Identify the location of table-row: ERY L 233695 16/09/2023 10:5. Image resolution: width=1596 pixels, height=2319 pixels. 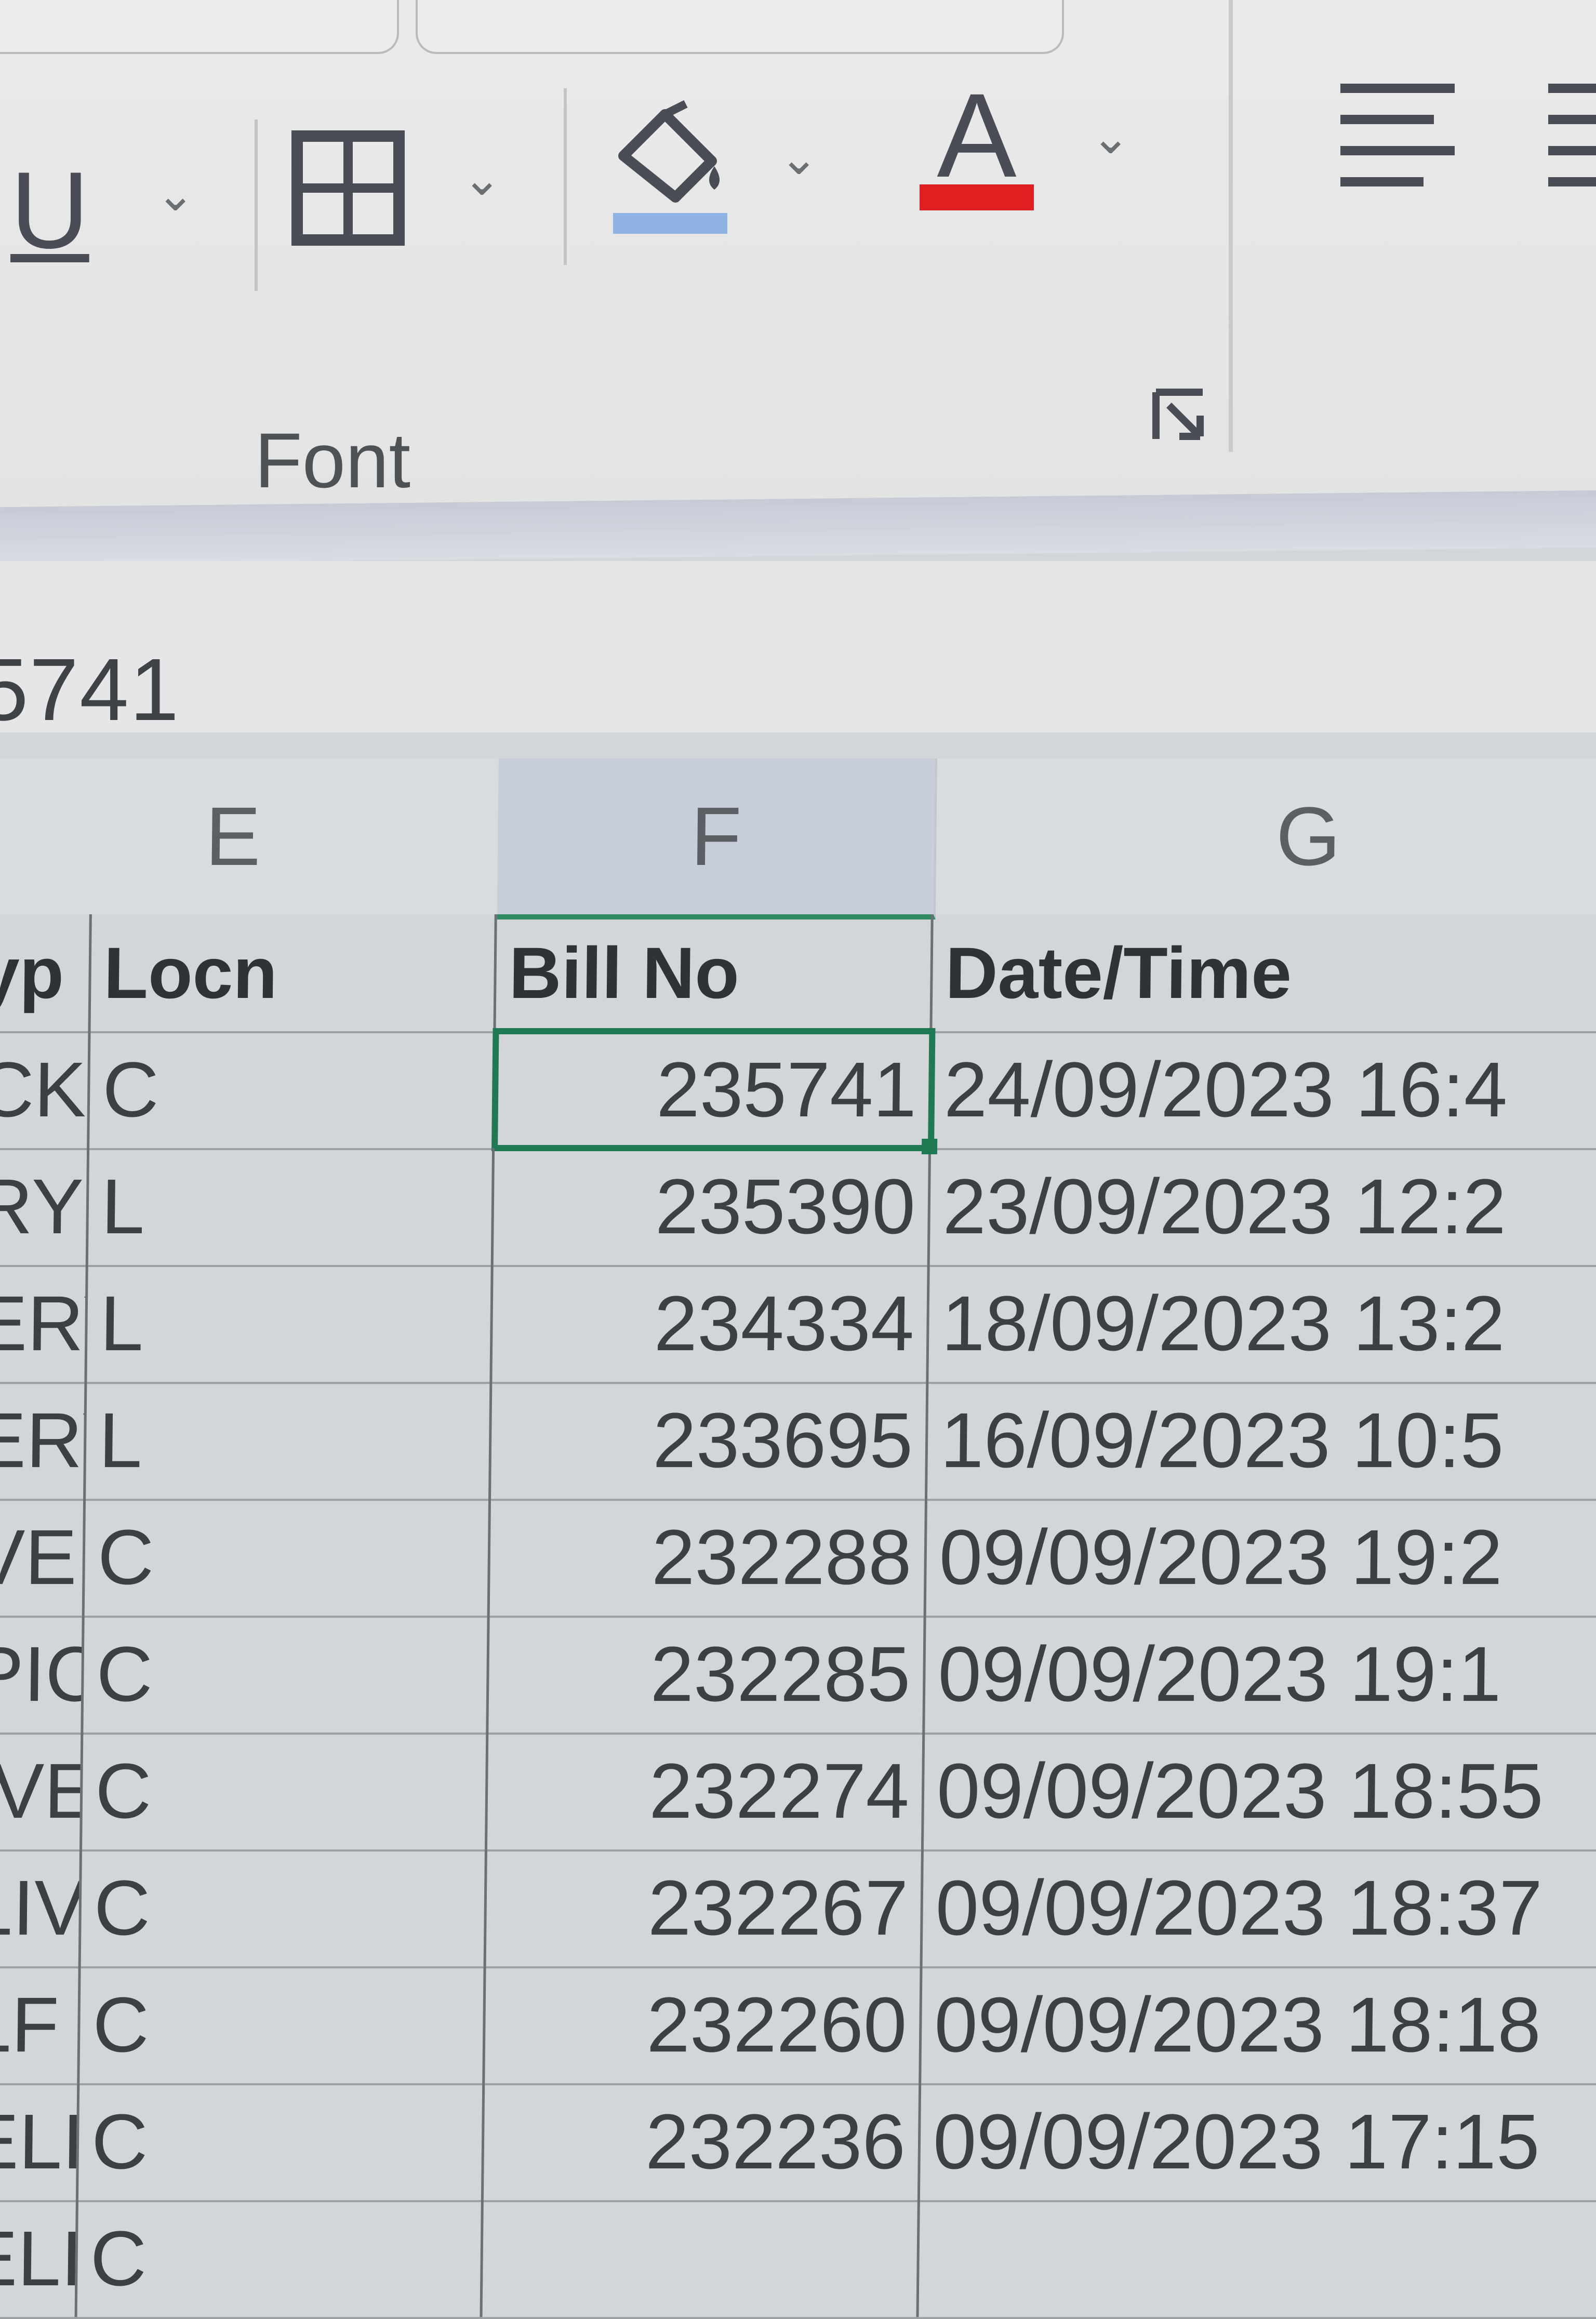
(798, 1442).